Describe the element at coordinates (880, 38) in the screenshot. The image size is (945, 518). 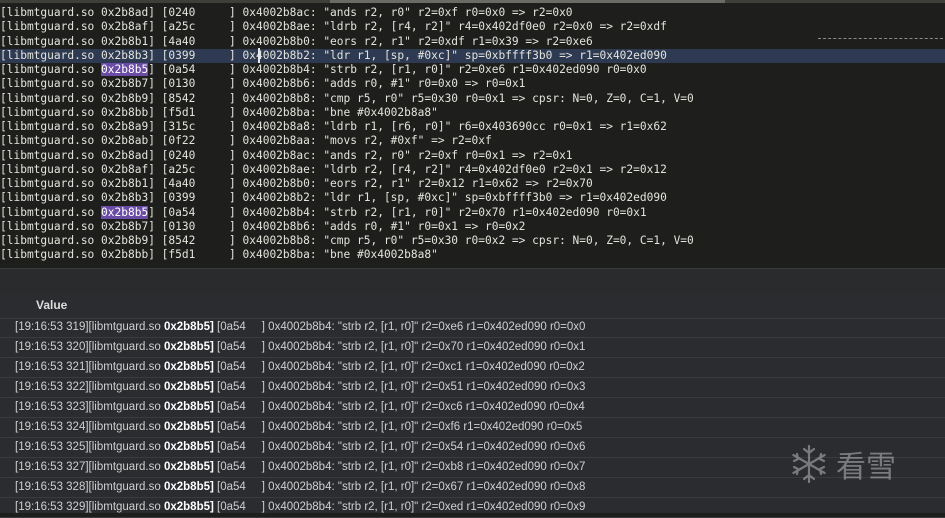
I see `dashed-separator` at that location.